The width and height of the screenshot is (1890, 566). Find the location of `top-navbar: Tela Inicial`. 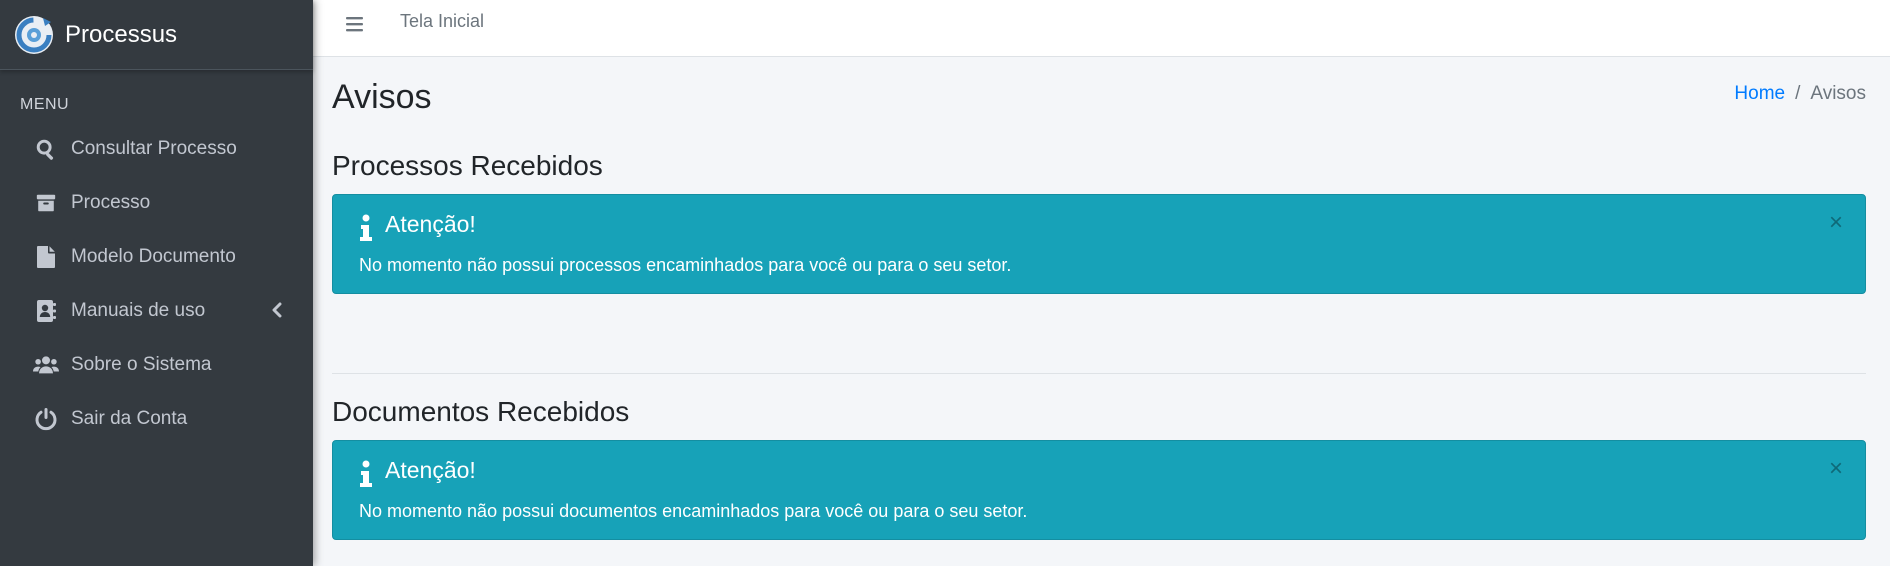

top-navbar: Tela Inicial is located at coordinates (1101, 28).